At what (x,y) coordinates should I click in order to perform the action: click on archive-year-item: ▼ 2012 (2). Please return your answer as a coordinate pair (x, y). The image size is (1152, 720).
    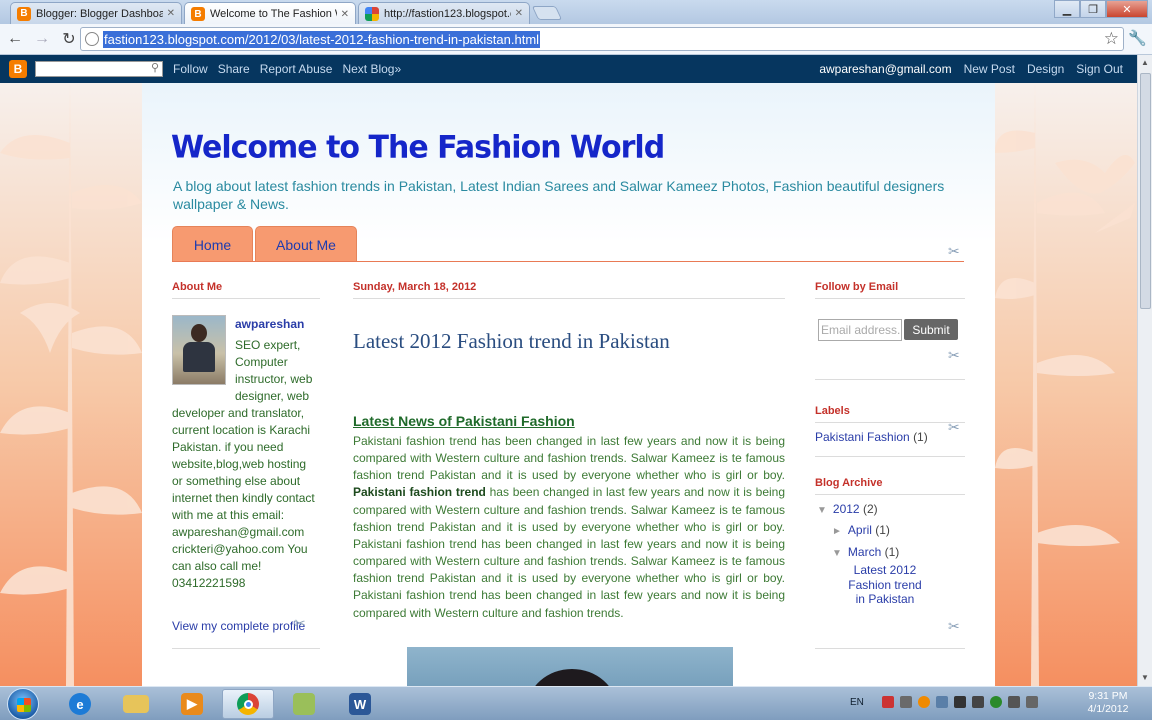
    Looking at the image, I should click on (847, 509).